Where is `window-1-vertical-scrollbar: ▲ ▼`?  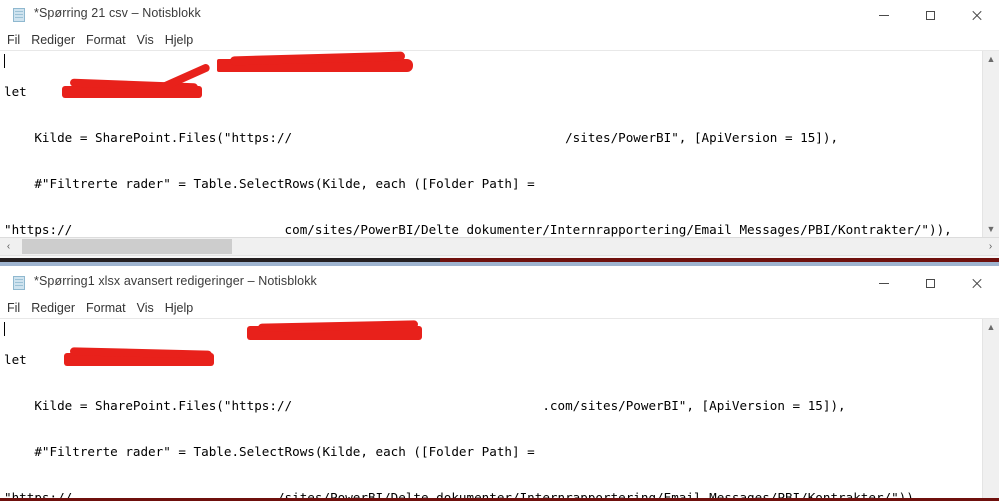
window-1-vertical-scrollbar: ▲ ▼ is located at coordinates (990, 144).